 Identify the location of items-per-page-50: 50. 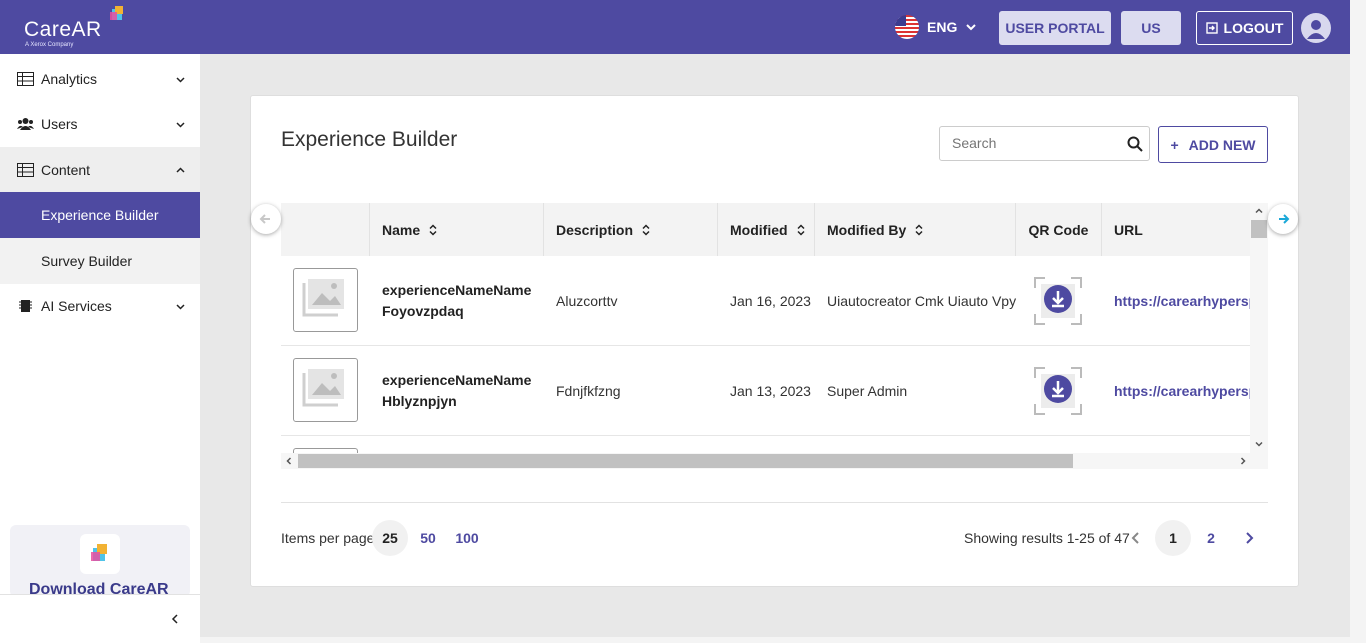
(428, 538).